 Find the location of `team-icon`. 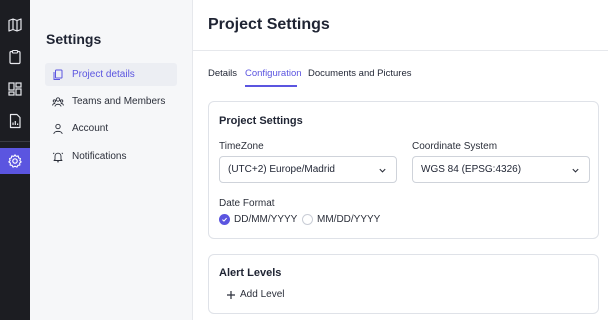

team-icon is located at coordinates (58, 101).